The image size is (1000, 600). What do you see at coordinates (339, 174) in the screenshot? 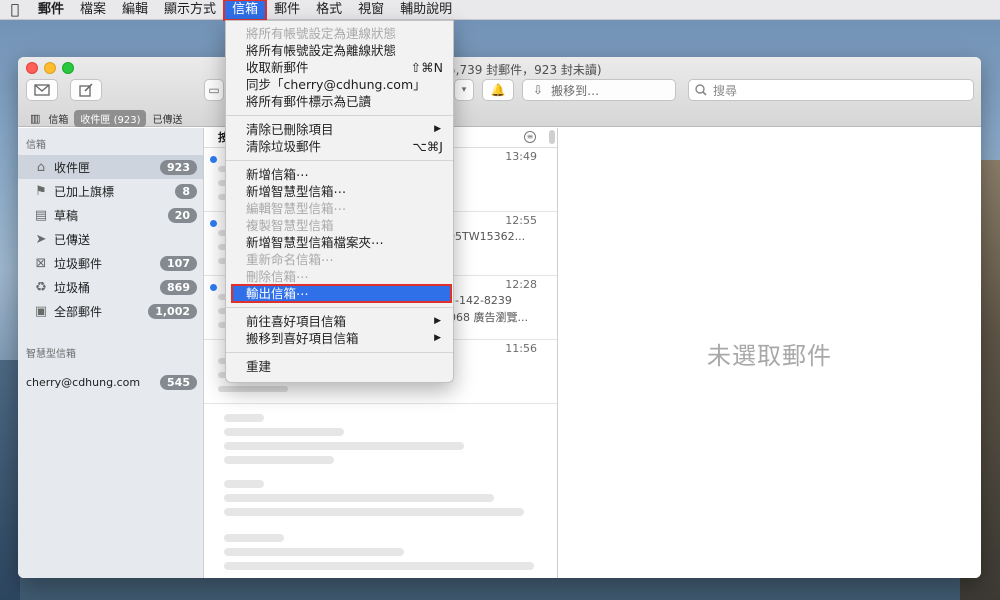
I see `menu-item: 新增信箱⋯` at bounding box center [339, 174].